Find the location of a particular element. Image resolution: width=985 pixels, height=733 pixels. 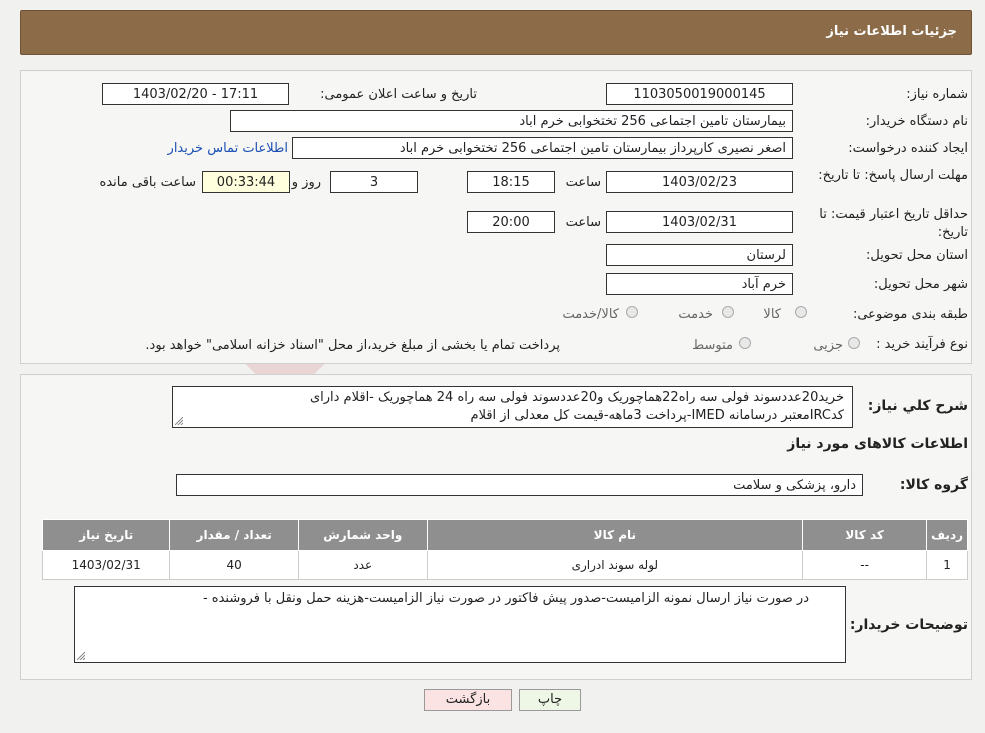

announce-label: تاریخ و ساعت اعلان عمومی: is located at coordinates (398, 94).